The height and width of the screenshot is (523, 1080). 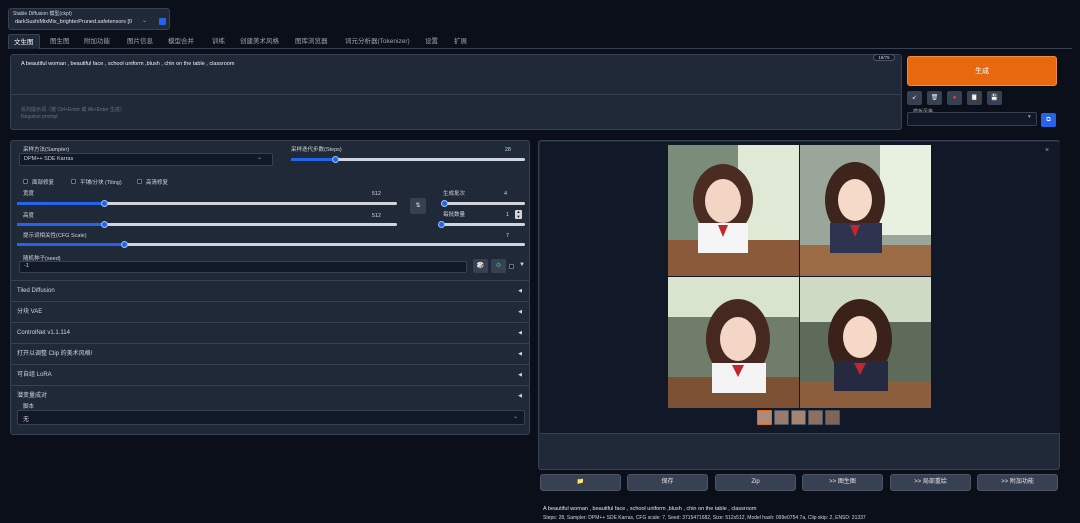 I want to click on close-icon: ×, so click(x=1047, y=150).